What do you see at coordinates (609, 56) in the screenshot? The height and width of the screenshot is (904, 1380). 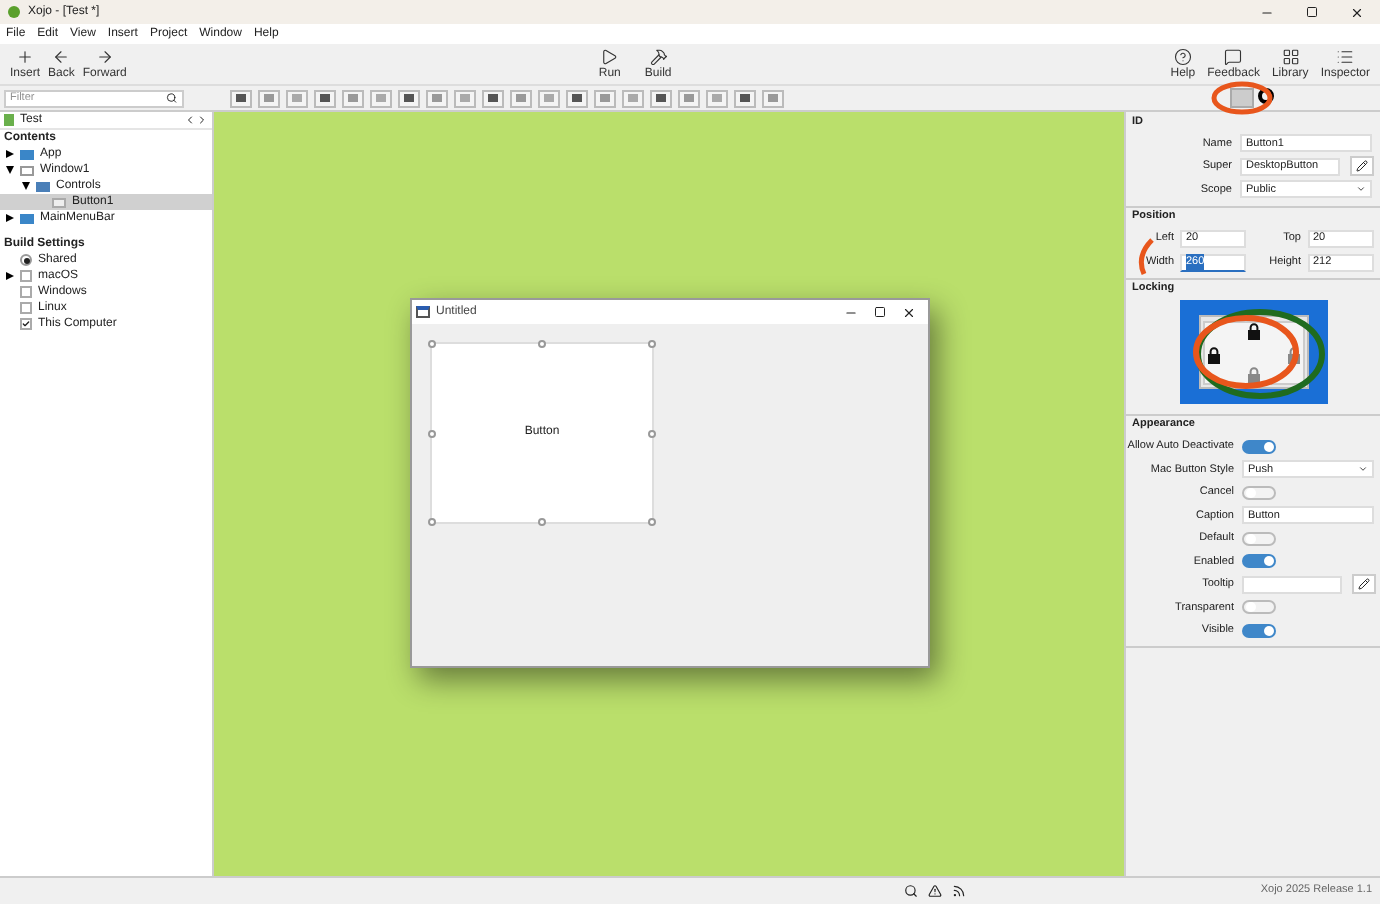 I see `play-icon` at bounding box center [609, 56].